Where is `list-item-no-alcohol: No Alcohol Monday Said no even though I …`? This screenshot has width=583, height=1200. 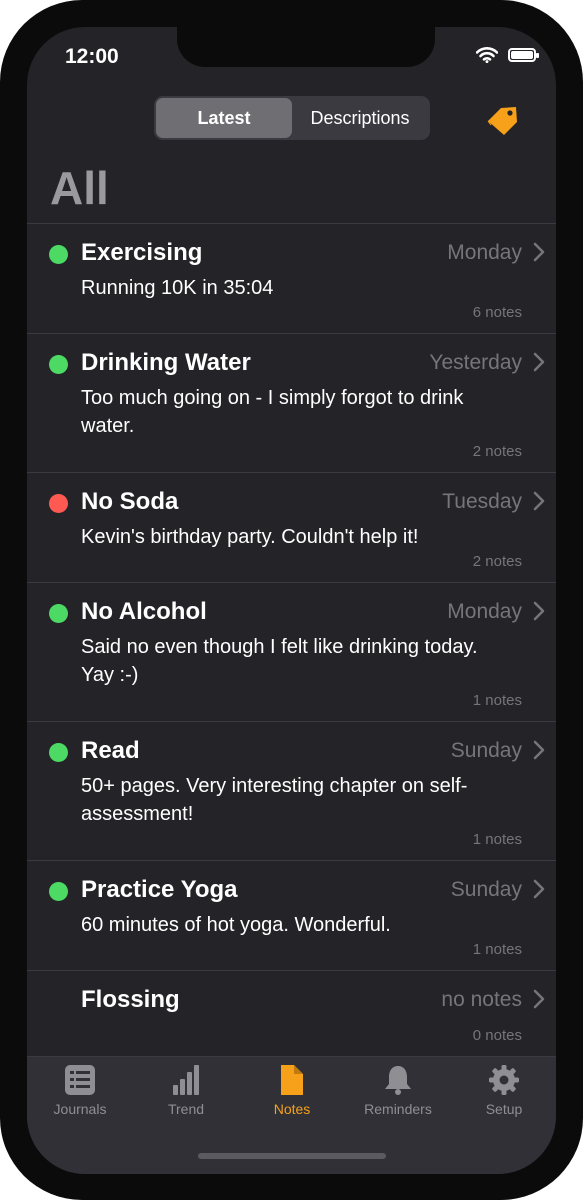 list-item-no-alcohol: No Alcohol Monday Said no even though I … is located at coordinates (291, 651).